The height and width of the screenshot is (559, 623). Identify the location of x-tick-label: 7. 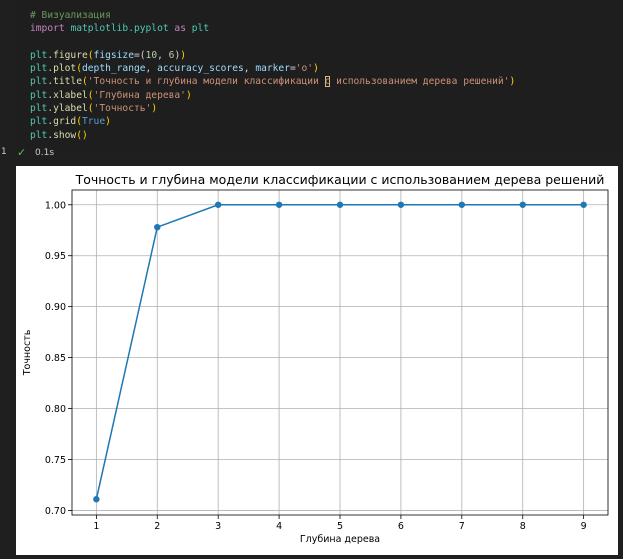
(462, 526).